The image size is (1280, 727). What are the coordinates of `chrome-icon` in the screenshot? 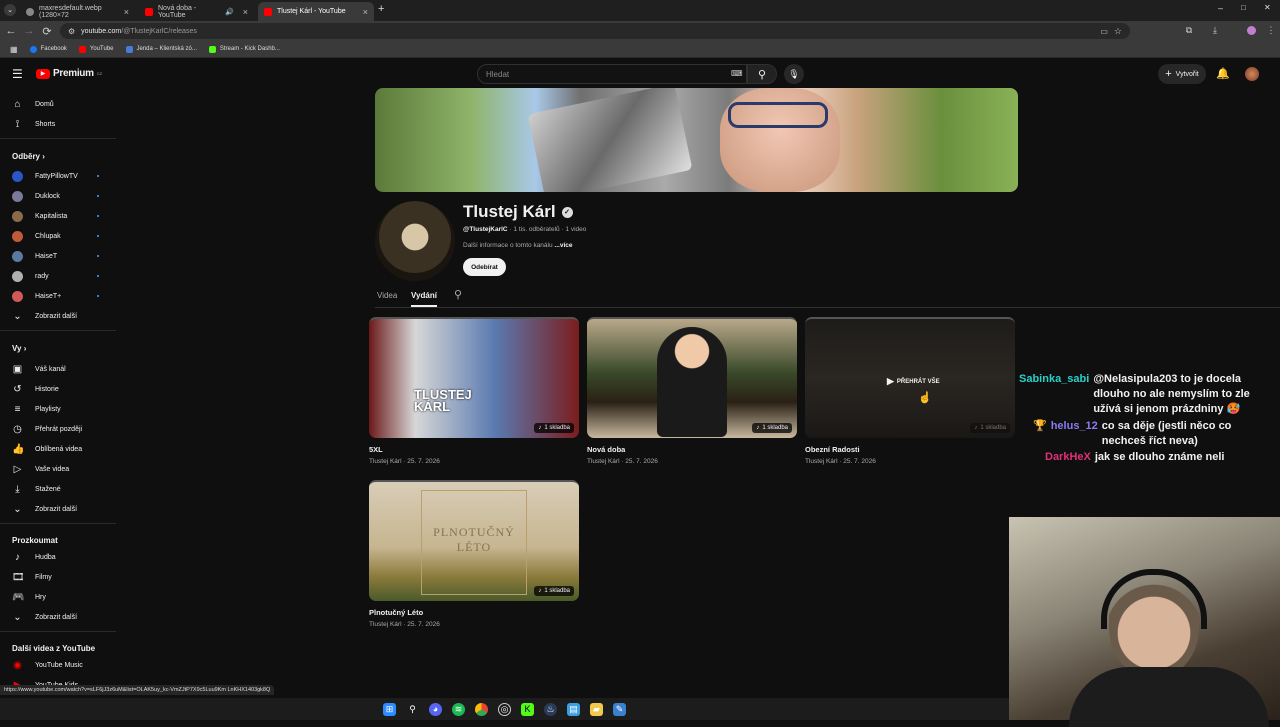 It's located at (481, 709).